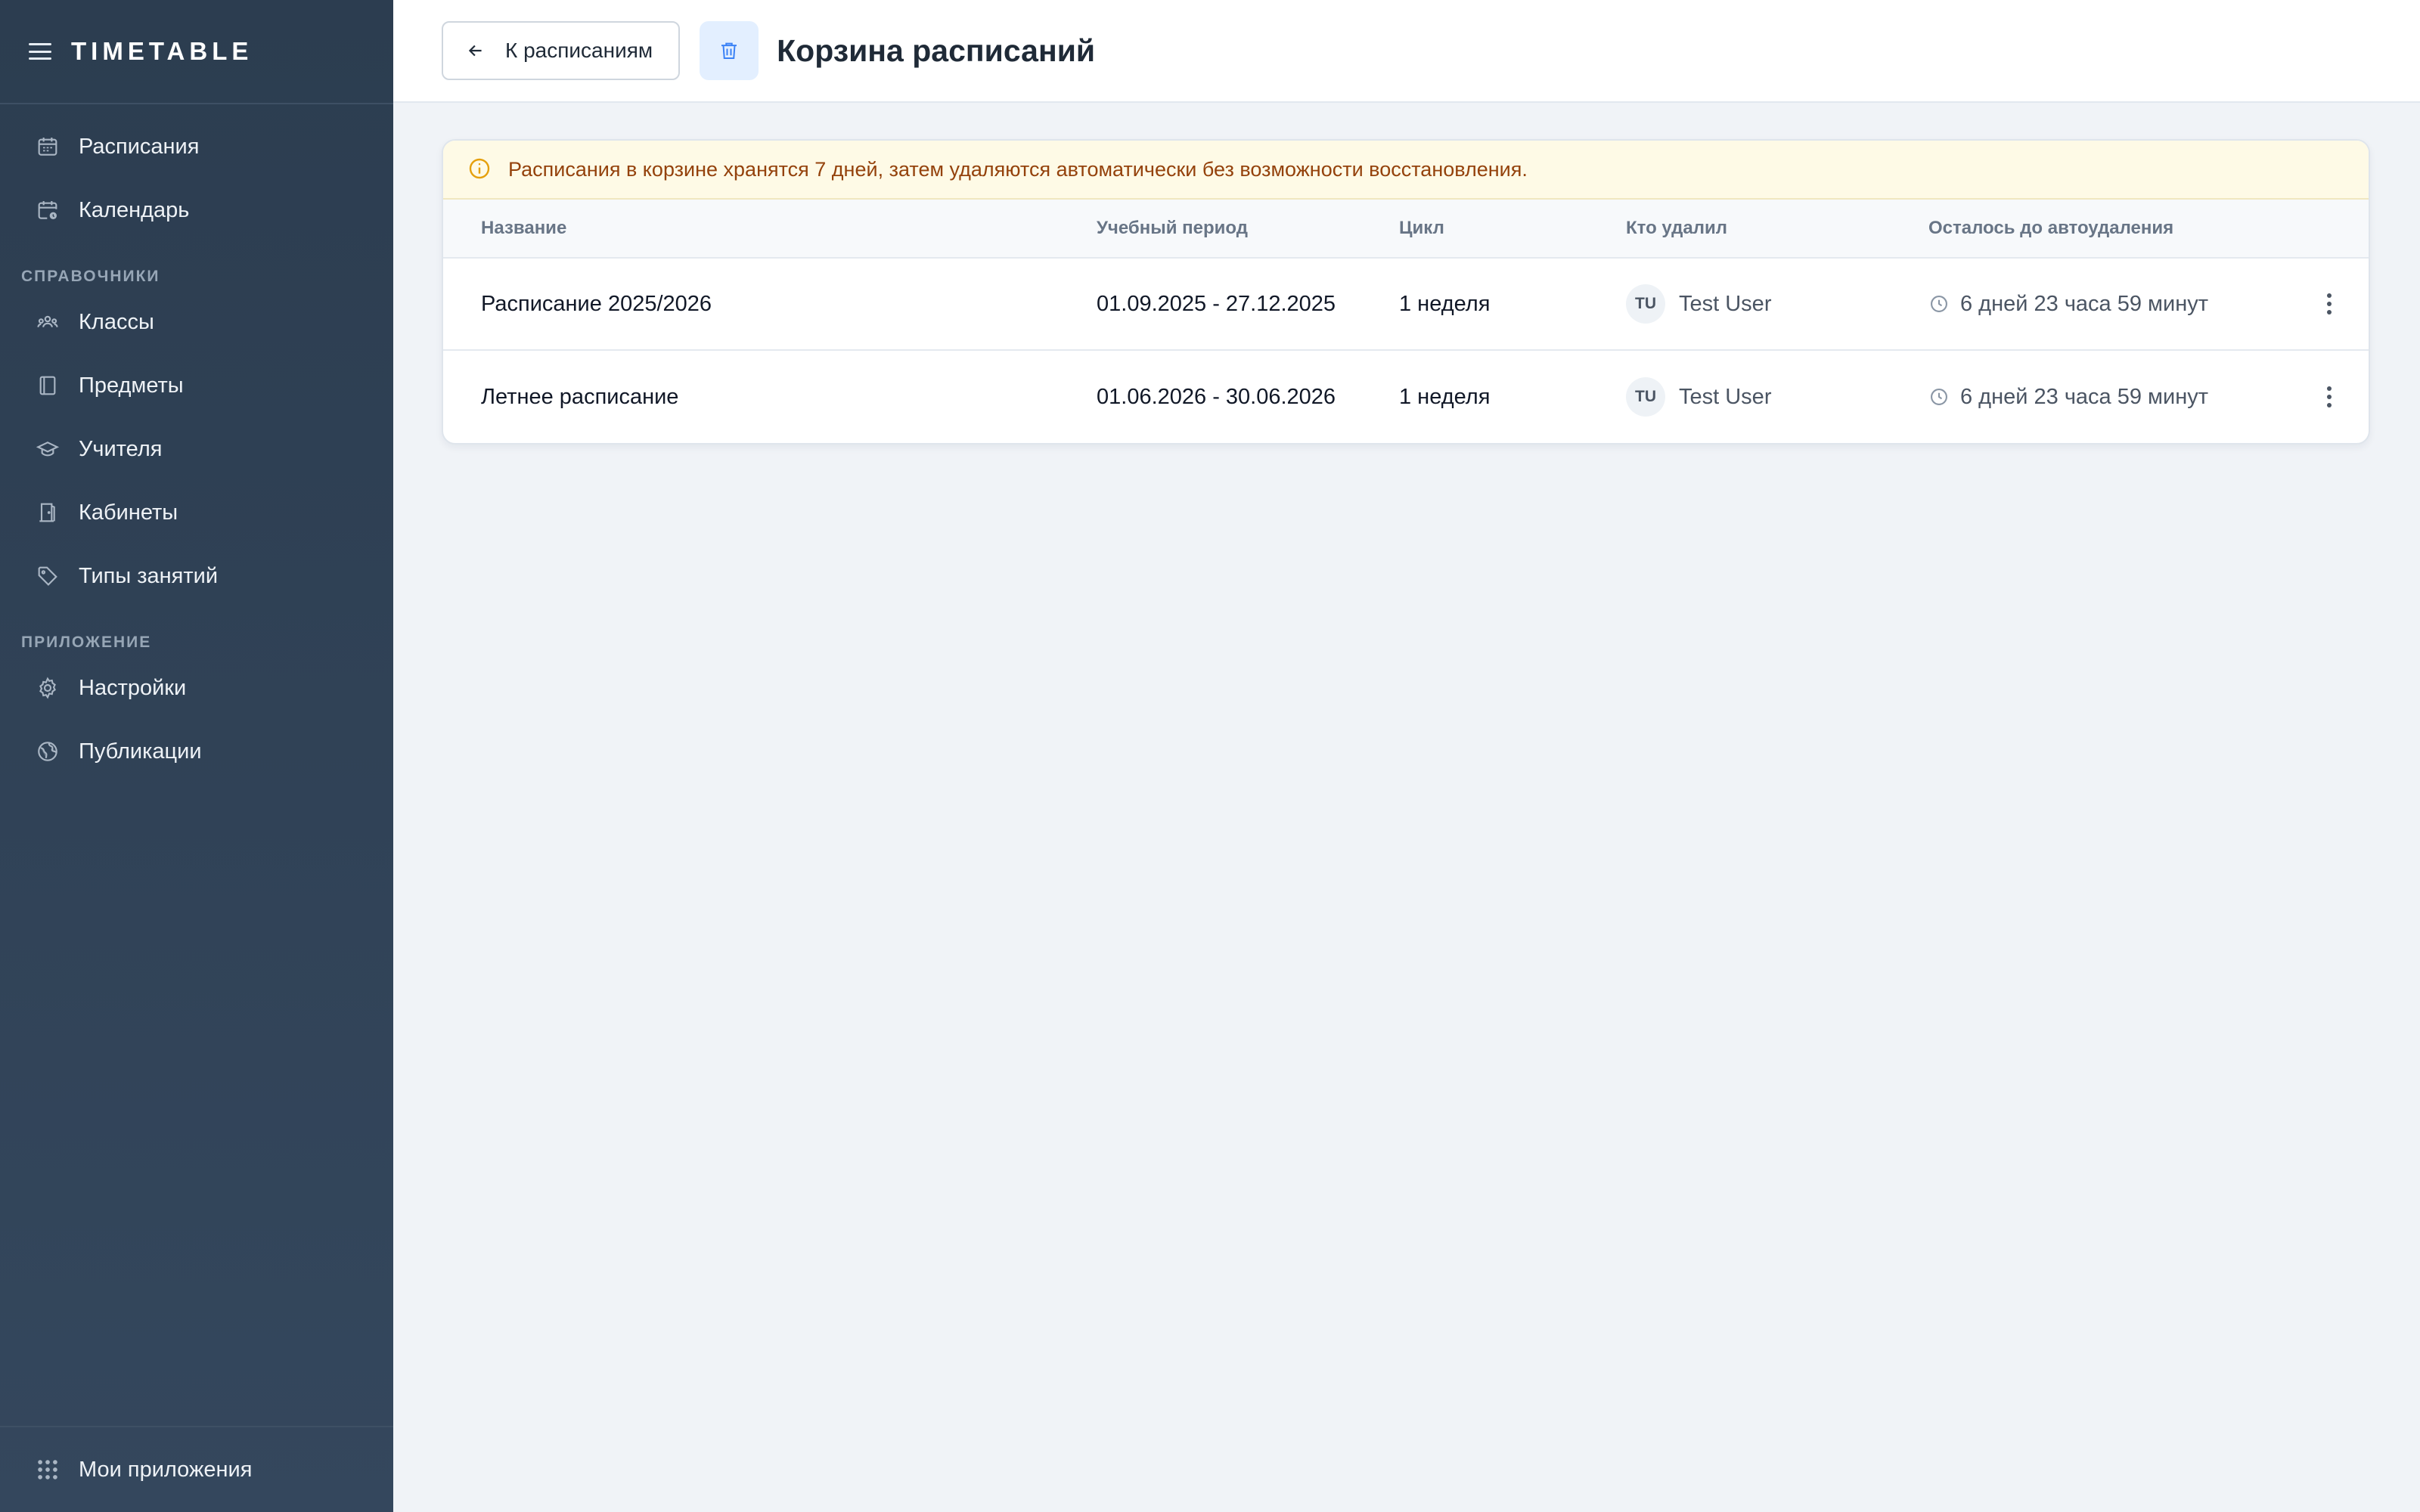  Describe the element at coordinates (196, 688) in the screenshot. I see `sidebar-item-settings: Настройки` at that location.